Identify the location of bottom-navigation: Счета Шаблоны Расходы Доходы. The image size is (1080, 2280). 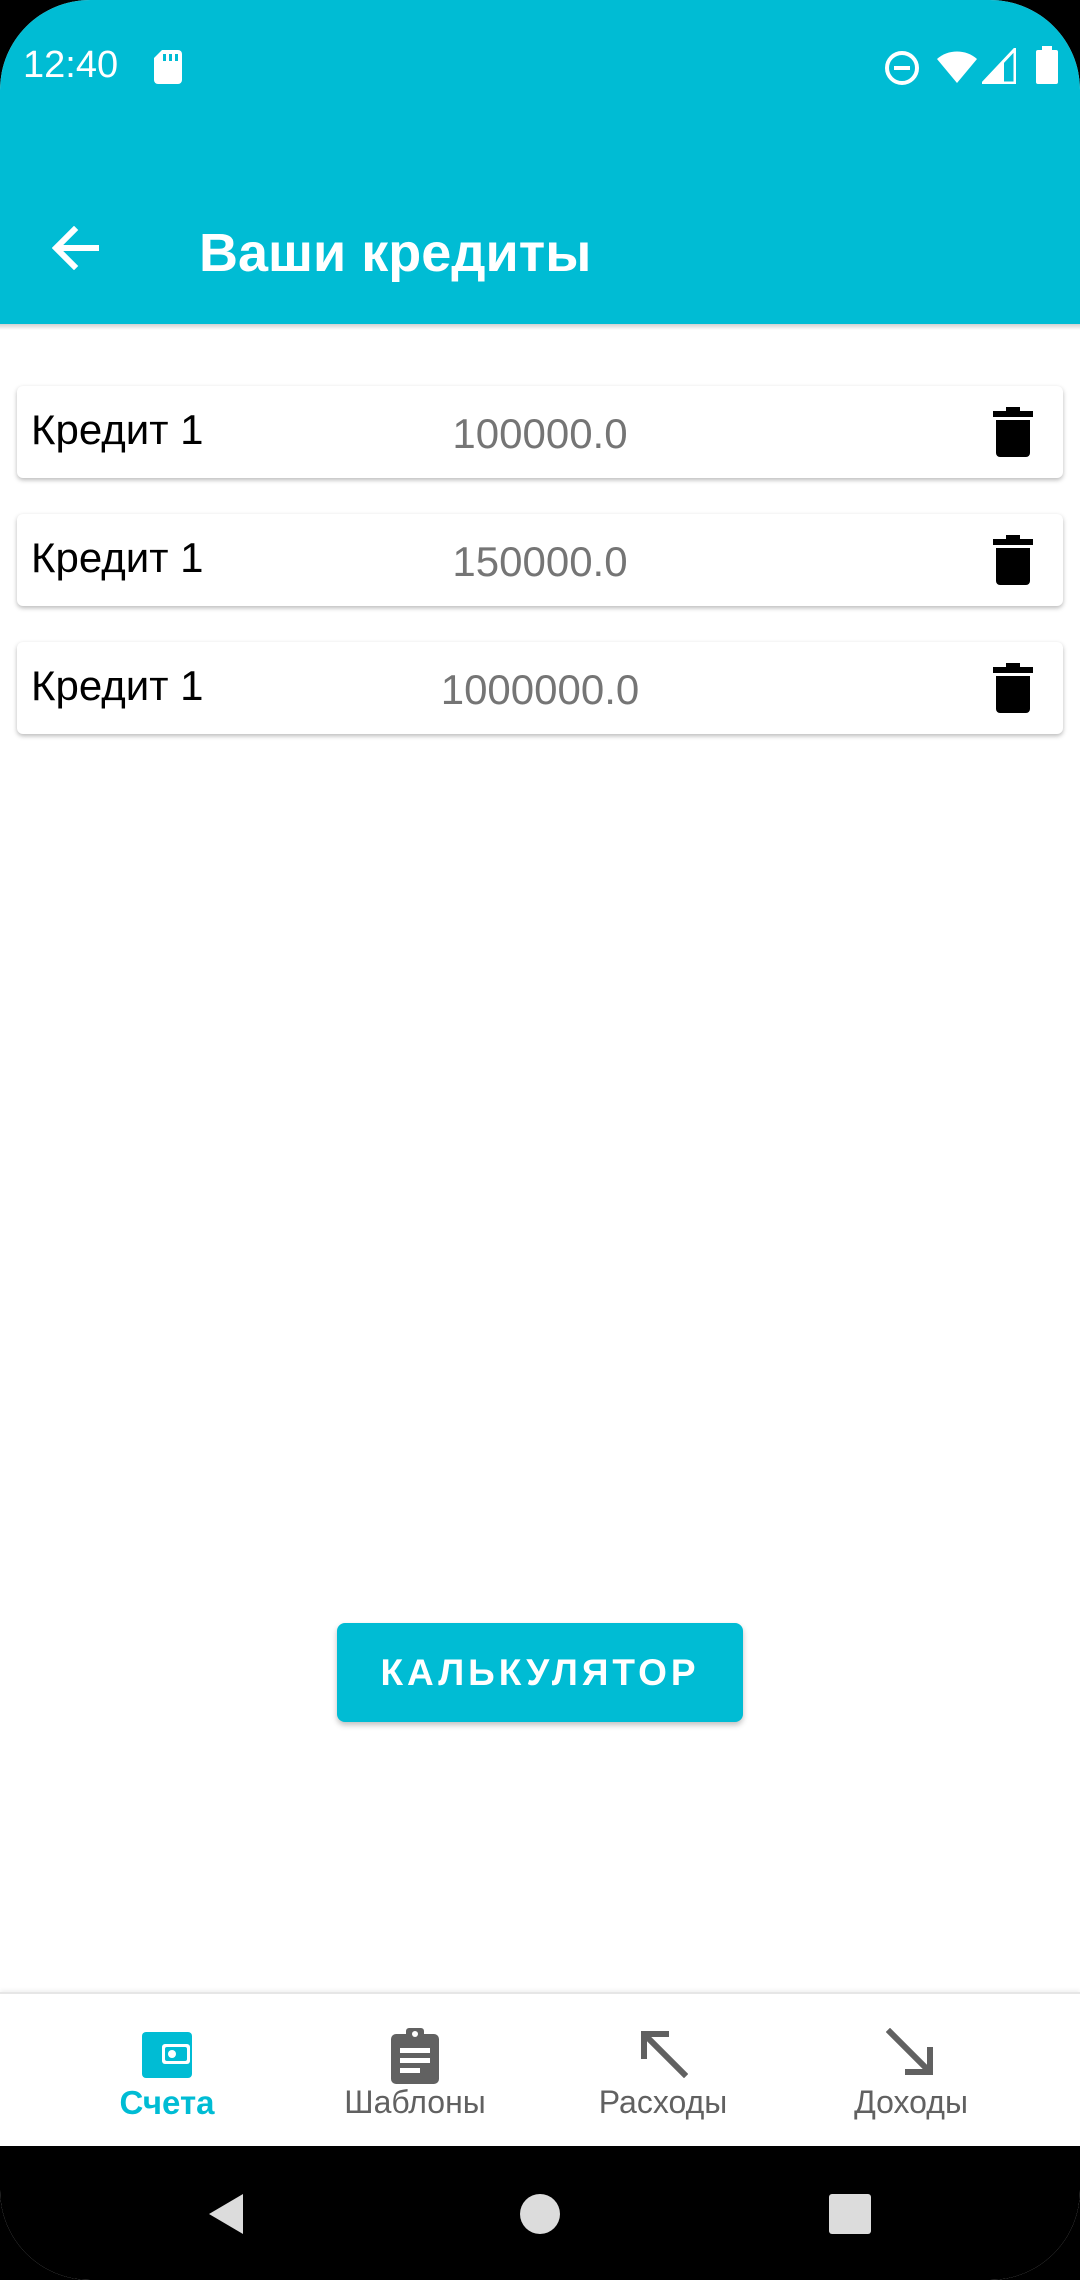
(540, 2070).